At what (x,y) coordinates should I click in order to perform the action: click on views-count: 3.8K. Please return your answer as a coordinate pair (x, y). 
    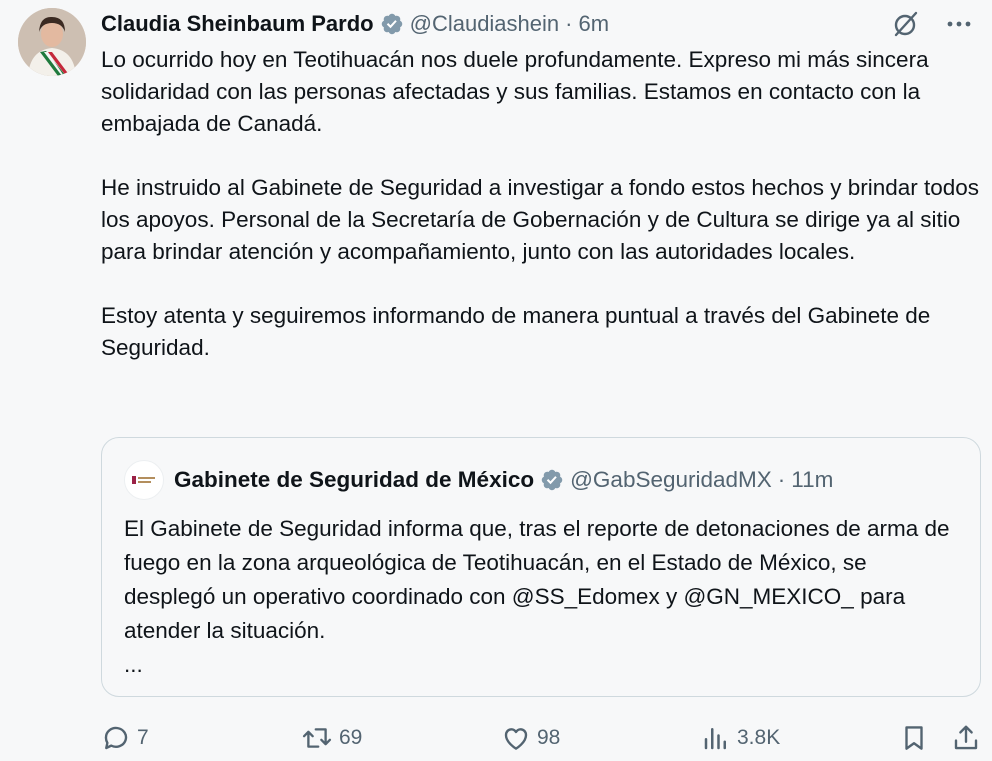
    Looking at the image, I should click on (759, 737).